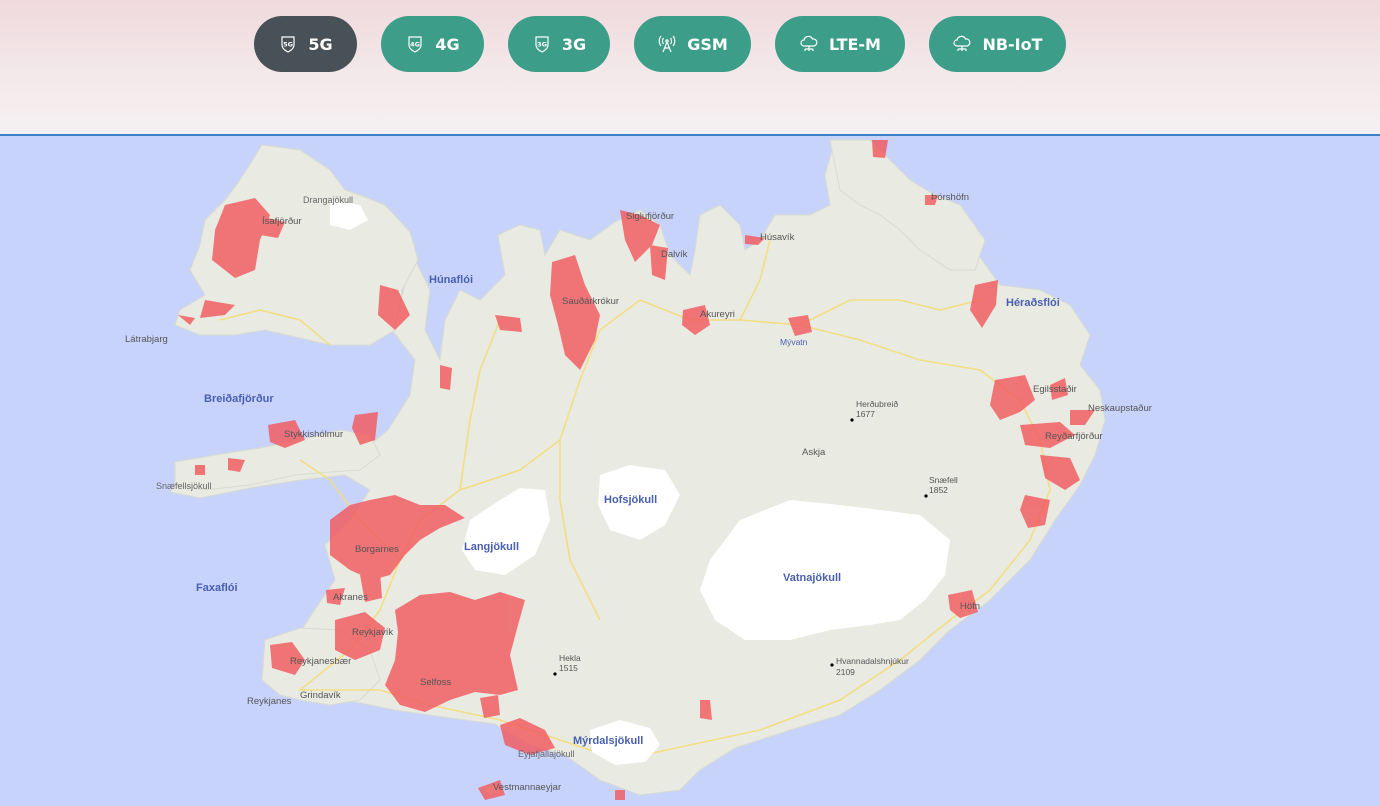 Image resolution: width=1380 pixels, height=806 pixels. I want to click on place-saudarkrokur: Sauðárkrókur, so click(590, 301).